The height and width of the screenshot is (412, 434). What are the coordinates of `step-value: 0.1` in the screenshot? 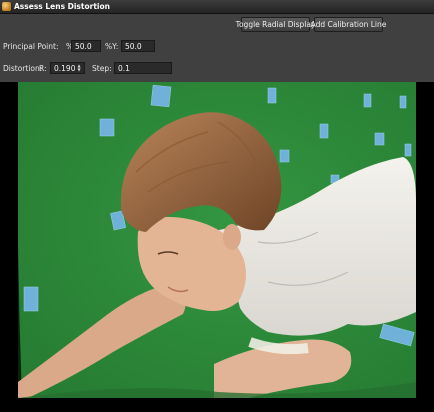 It's located at (124, 68).